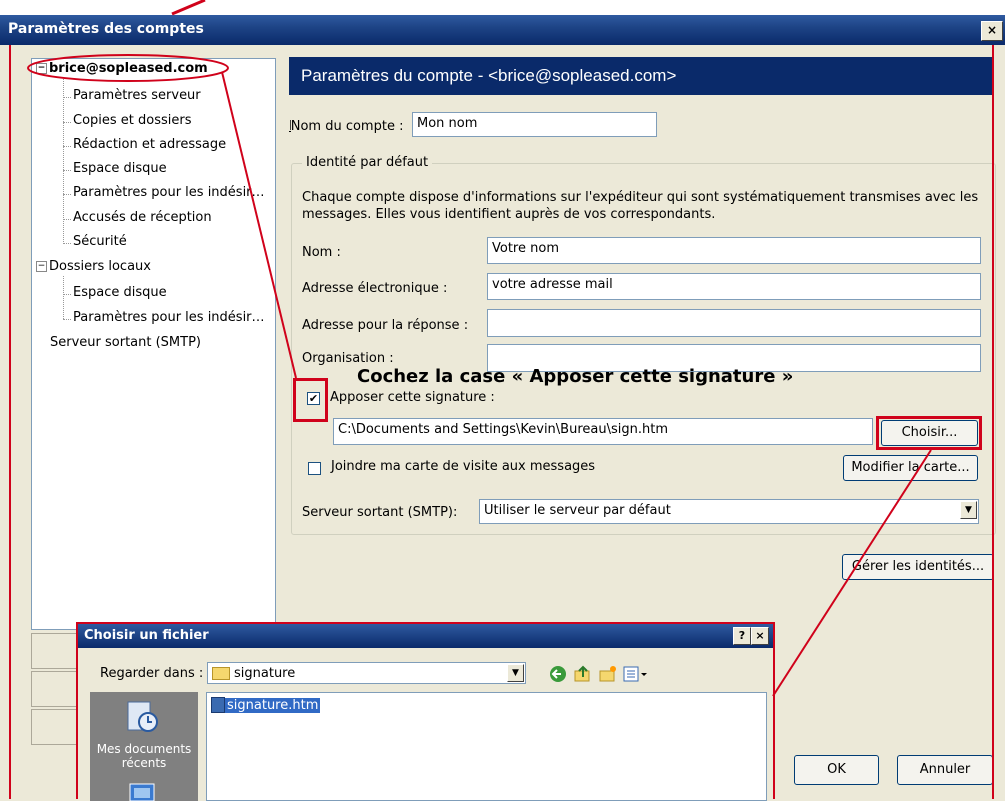 The image size is (1005, 801). What do you see at coordinates (380, 512) in the screenshot?
I see `smtp-label: Serveur sortant (SMTP):` at bounding box center [380, 512].